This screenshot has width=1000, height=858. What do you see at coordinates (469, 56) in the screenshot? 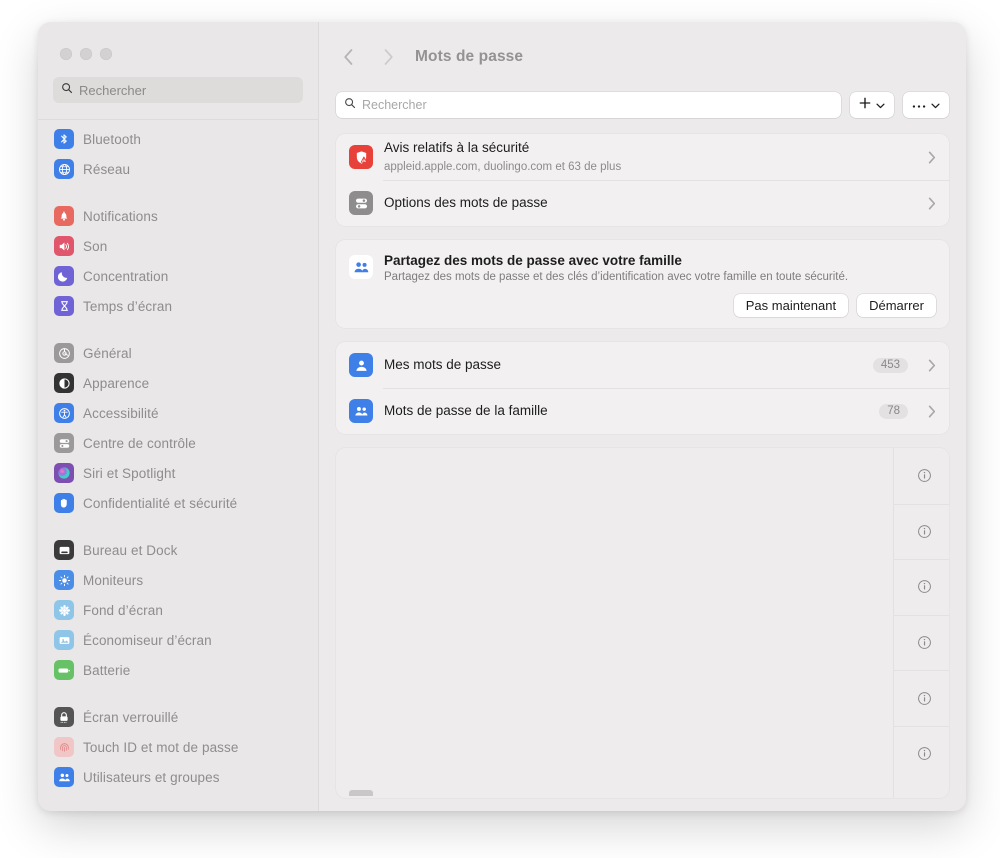
I see `page-title: Mots de passe` at bounding box center [469, 56].